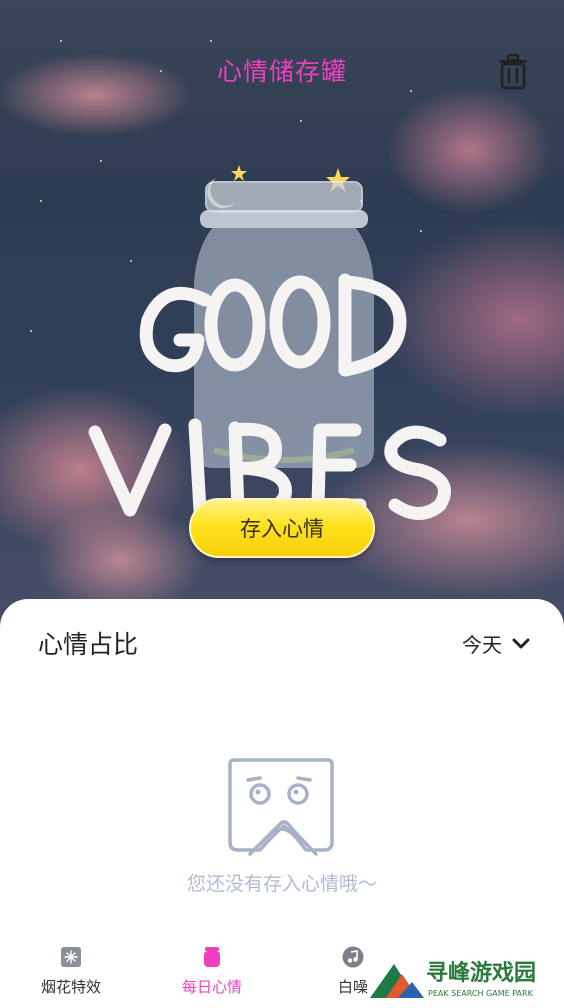  What do you see at coordinates (88, 644) in the screenshot?
I see `section-title: 心情占比` at bounding box center [88, 644].